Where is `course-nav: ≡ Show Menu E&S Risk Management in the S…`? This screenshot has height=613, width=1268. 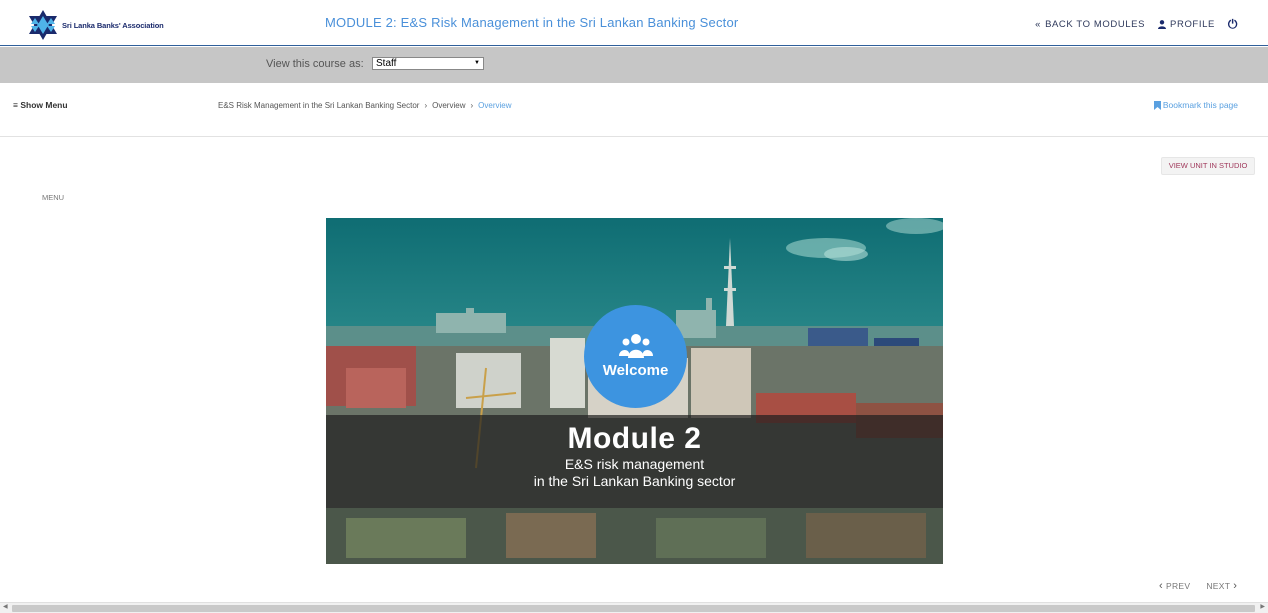 course-nav: ≡ Show Menu E&S Risk Management in the S… is located at coordinates (634, 110).